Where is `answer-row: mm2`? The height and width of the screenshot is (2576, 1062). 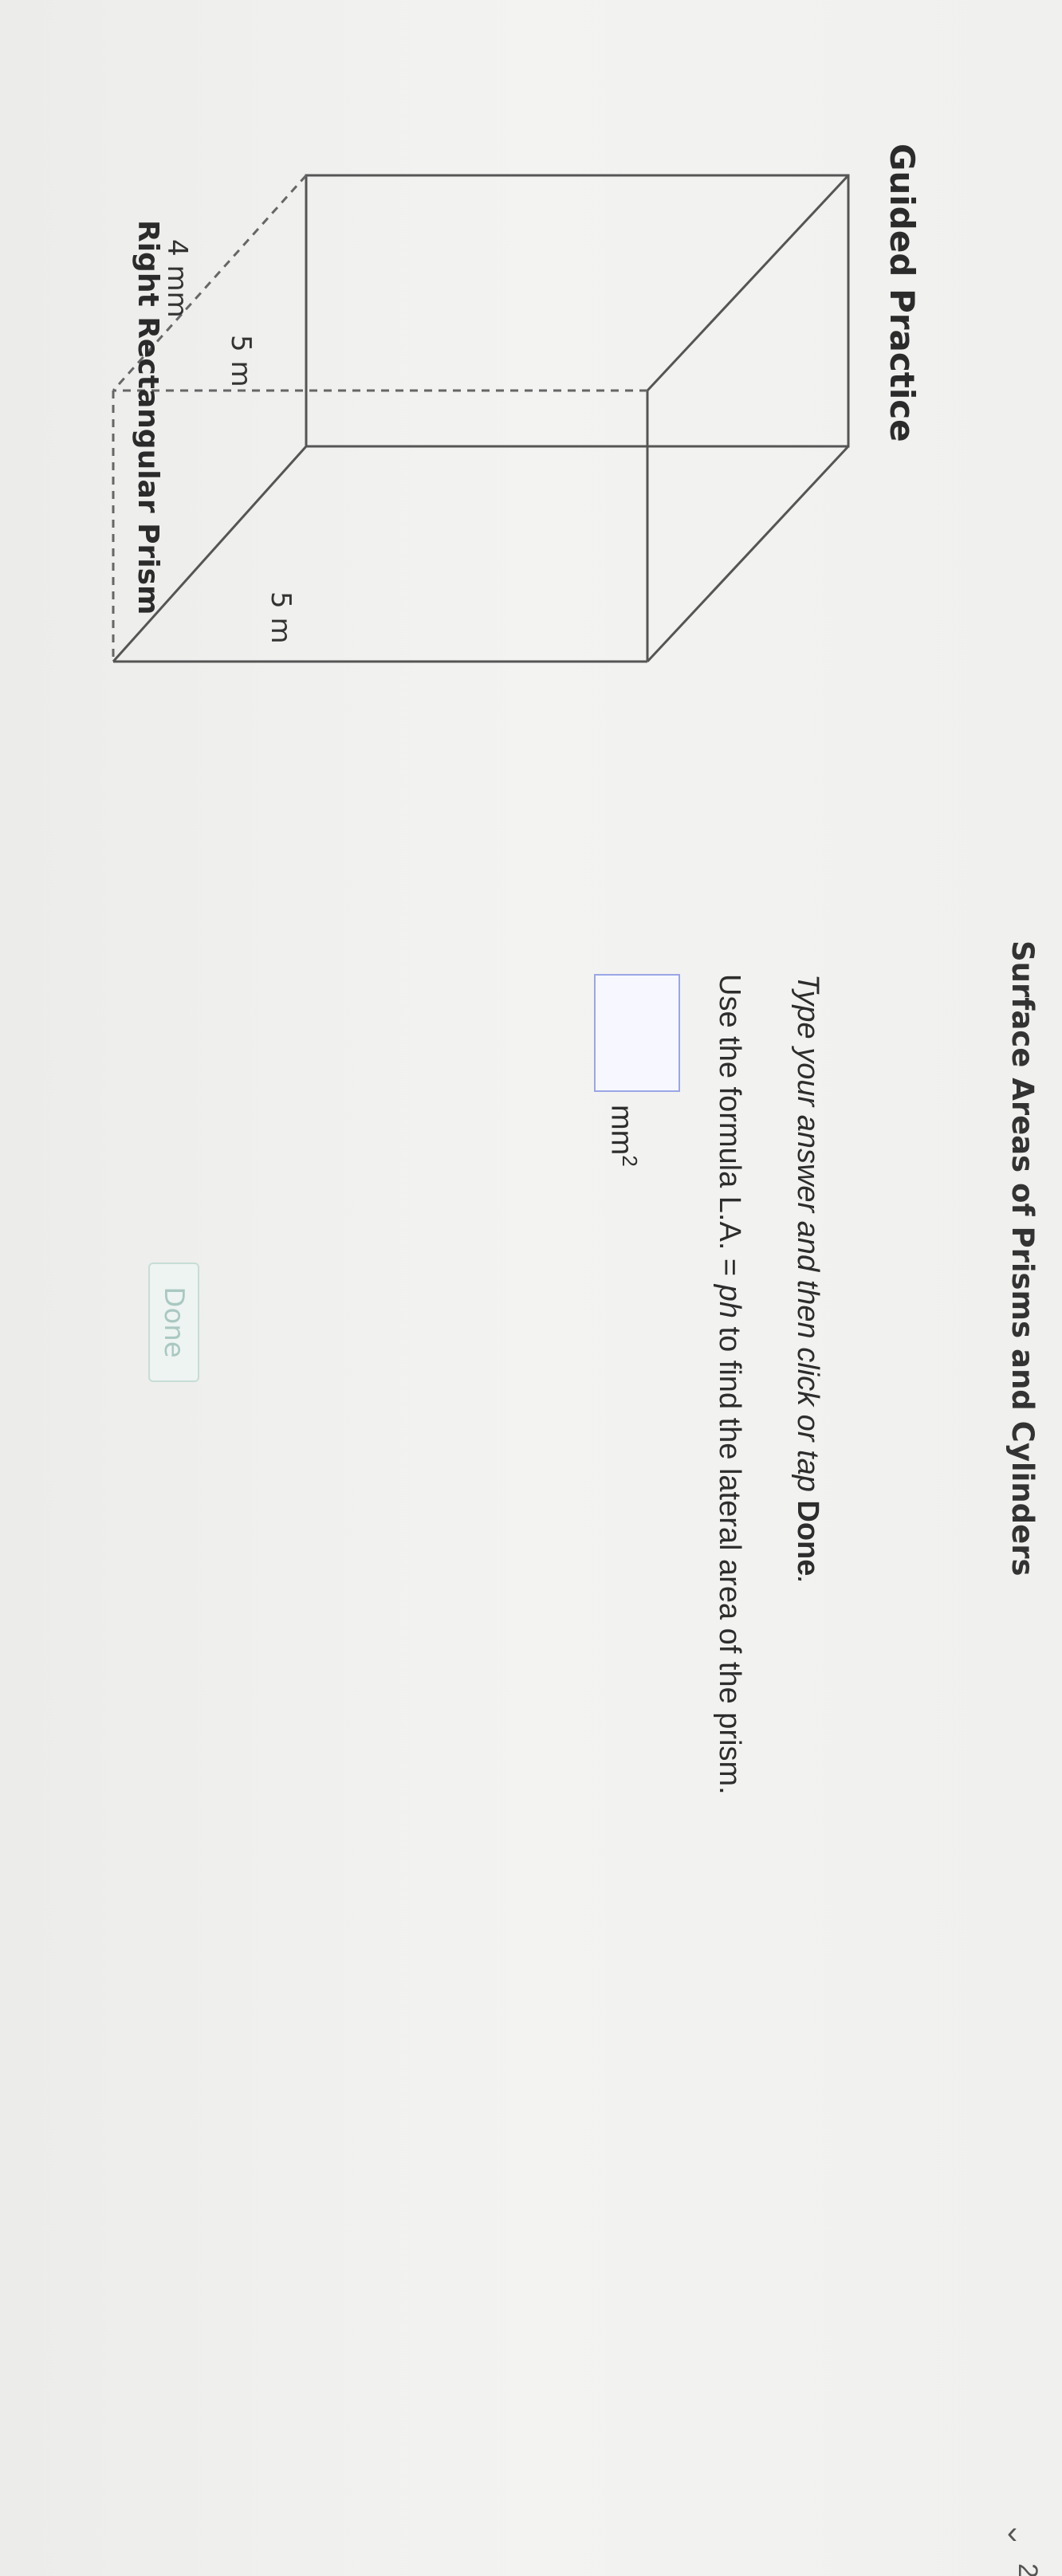
answer-row: mm2 is located at coordinates (637, 1070).